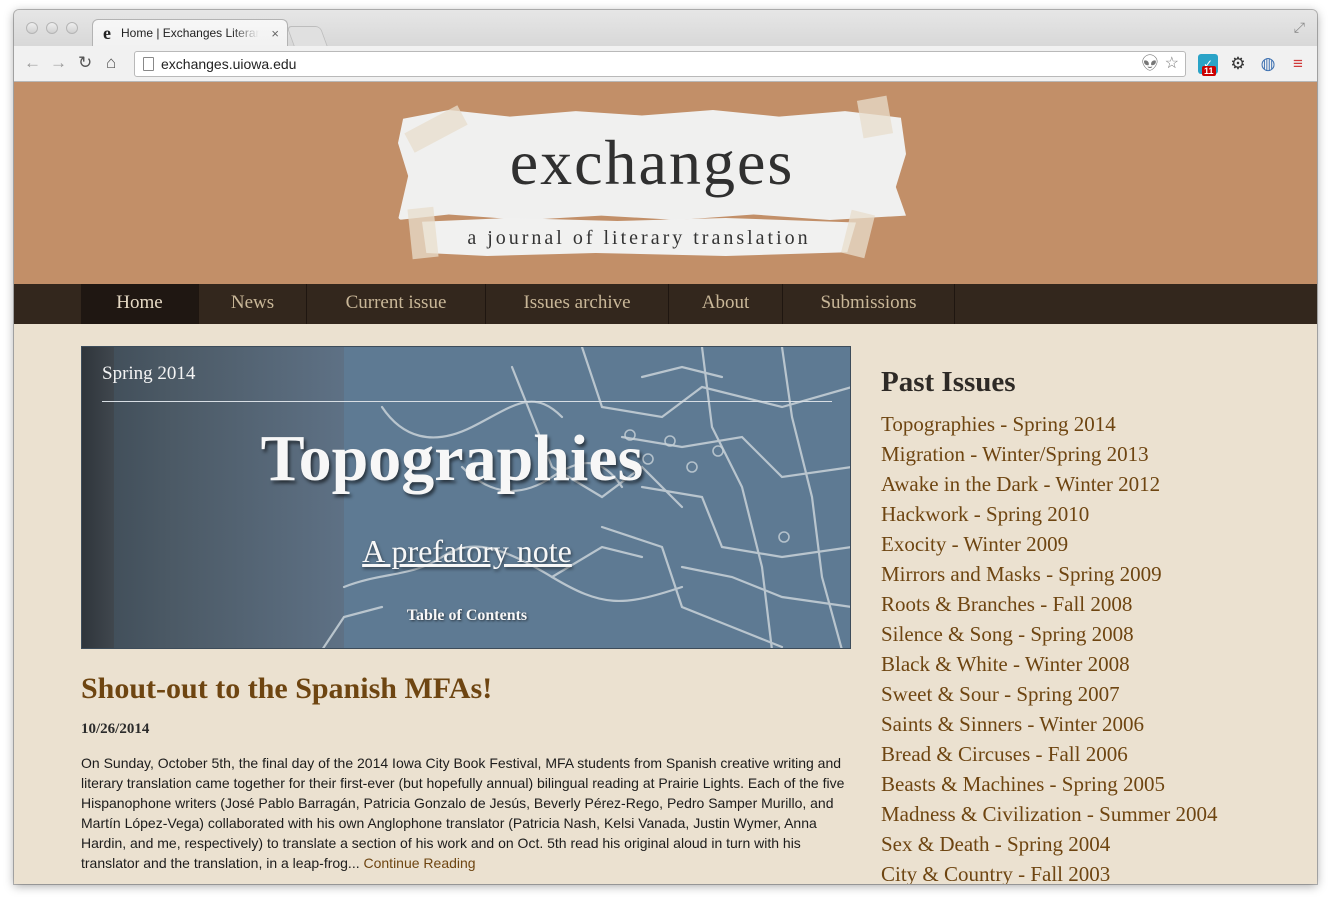 Image resolution: width=1331 pixels, height=904 pixels. Describe the element at coordinates (32, 63) in the screenshot. I see `back-arrow-icon: ←` at that location.